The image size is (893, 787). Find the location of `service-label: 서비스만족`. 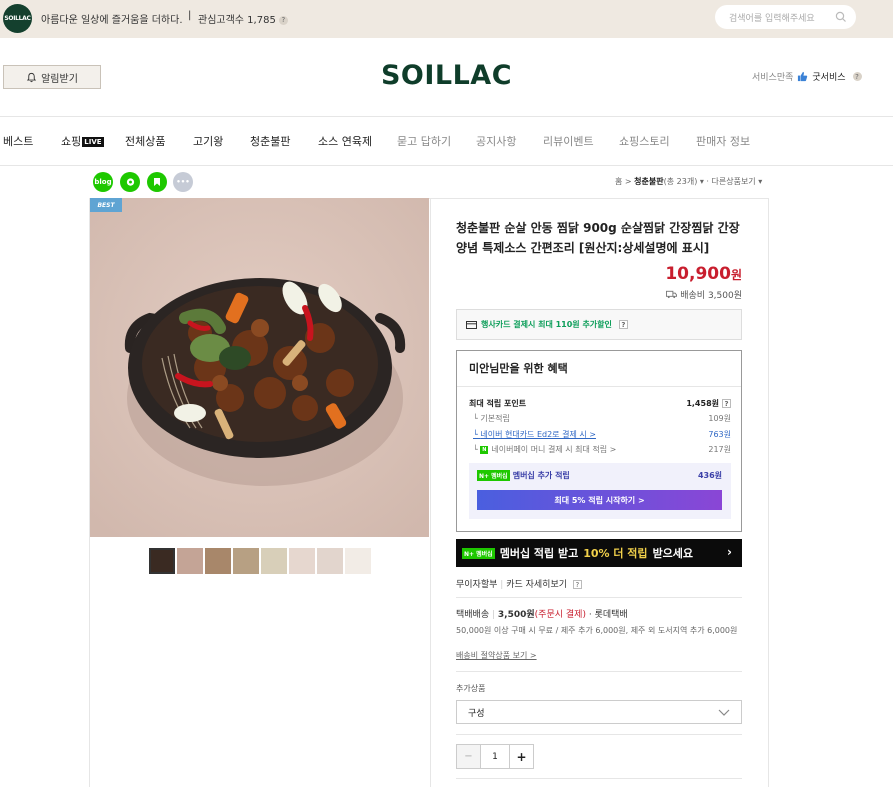

service-label: 서비스만족 is located at coordinates (773, 78).